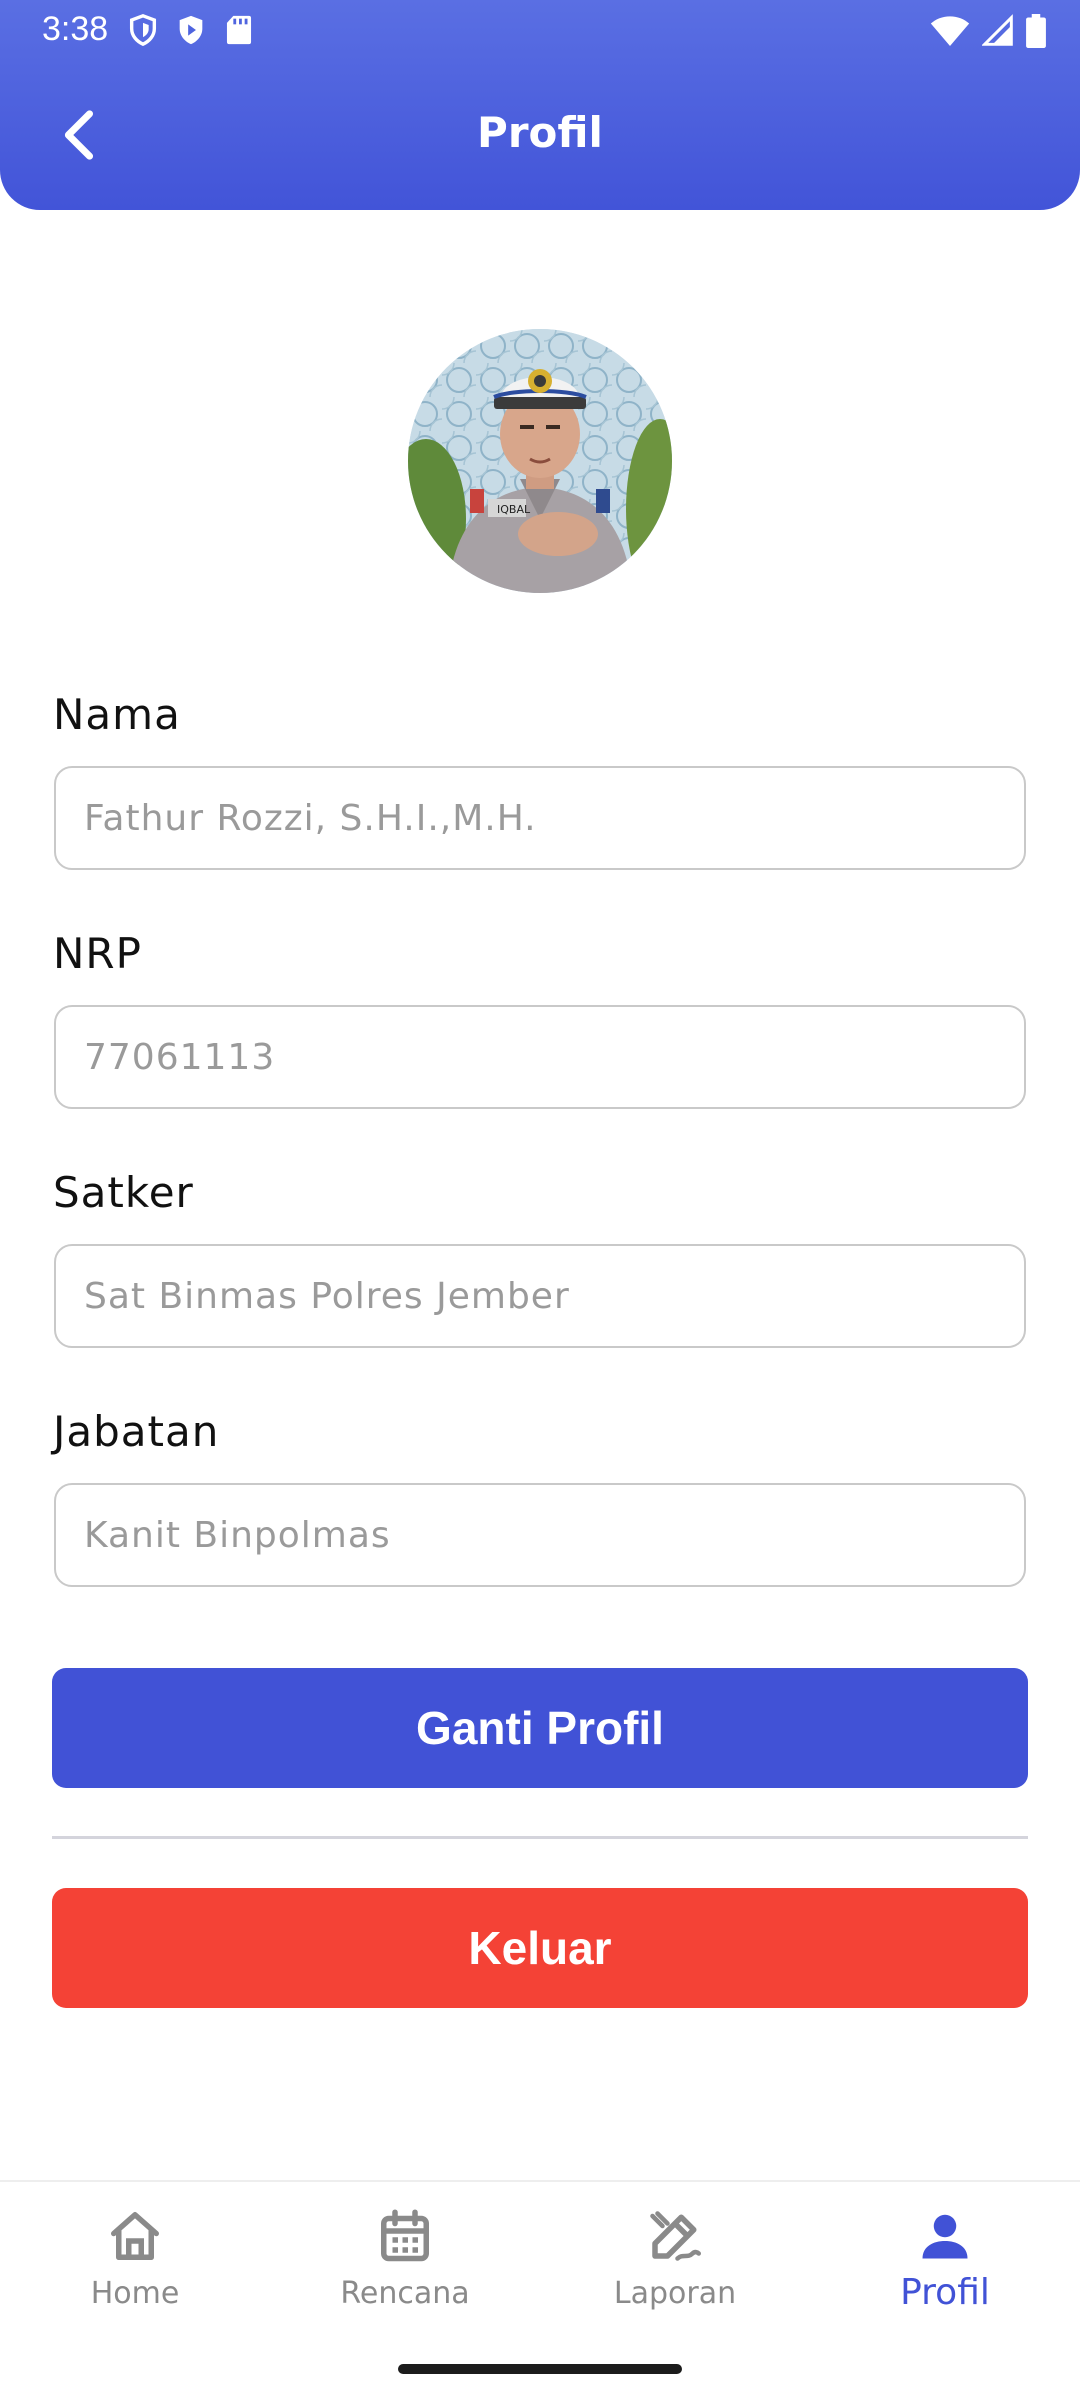  What do you see at coordinates (540, 1728) in the screenshot?
I see `change-profile-button: Ganti Profil` at bounding box center [540, 1728].